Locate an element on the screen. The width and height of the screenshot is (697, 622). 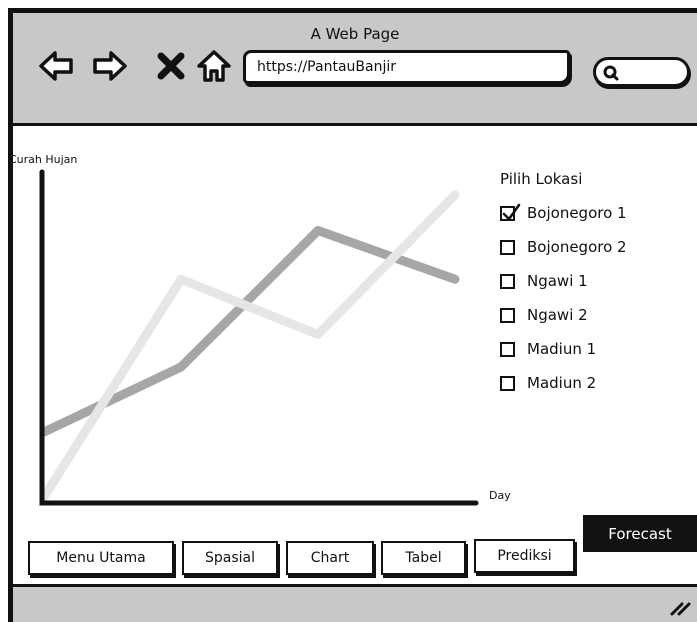
location-label: Ngawi 2 is located at coordinates (557, 315).